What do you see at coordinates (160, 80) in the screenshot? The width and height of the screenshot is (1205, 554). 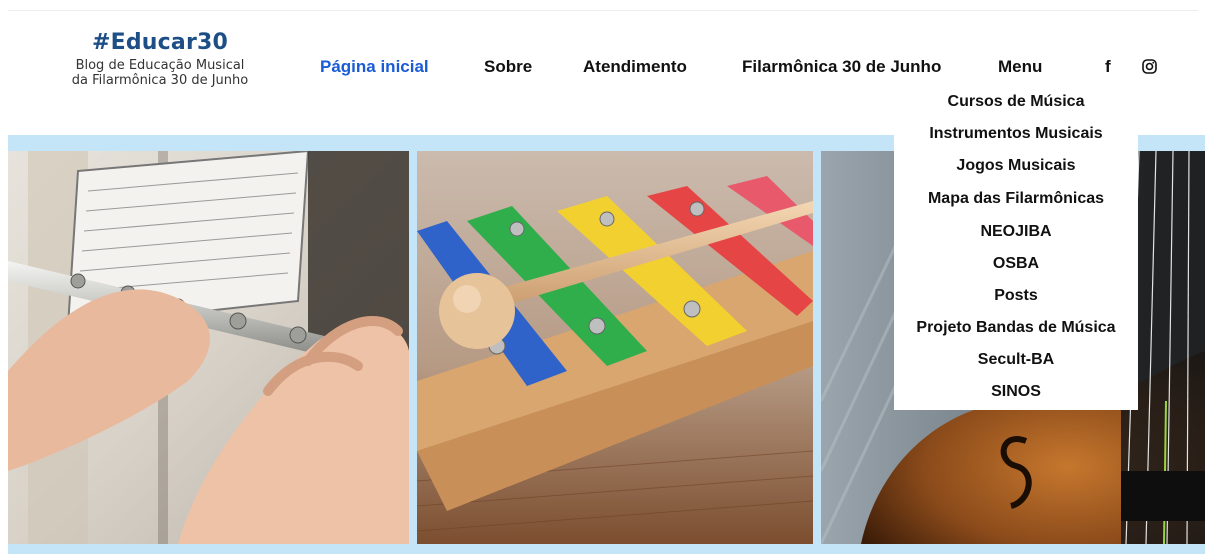 I see `logo-subtitle-line2: da Filarmônica 30 de Junho` at bounding box center [160, 80].